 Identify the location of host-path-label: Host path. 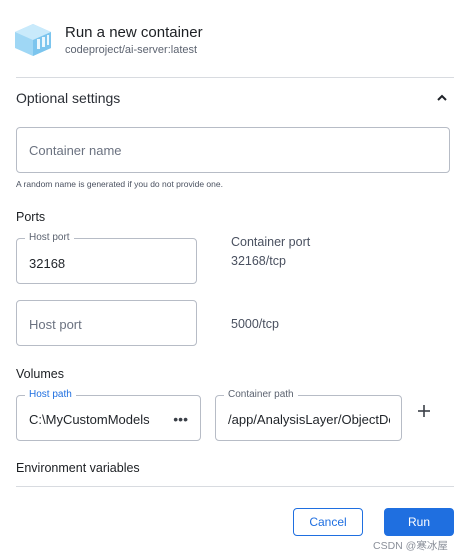
(50, 394).